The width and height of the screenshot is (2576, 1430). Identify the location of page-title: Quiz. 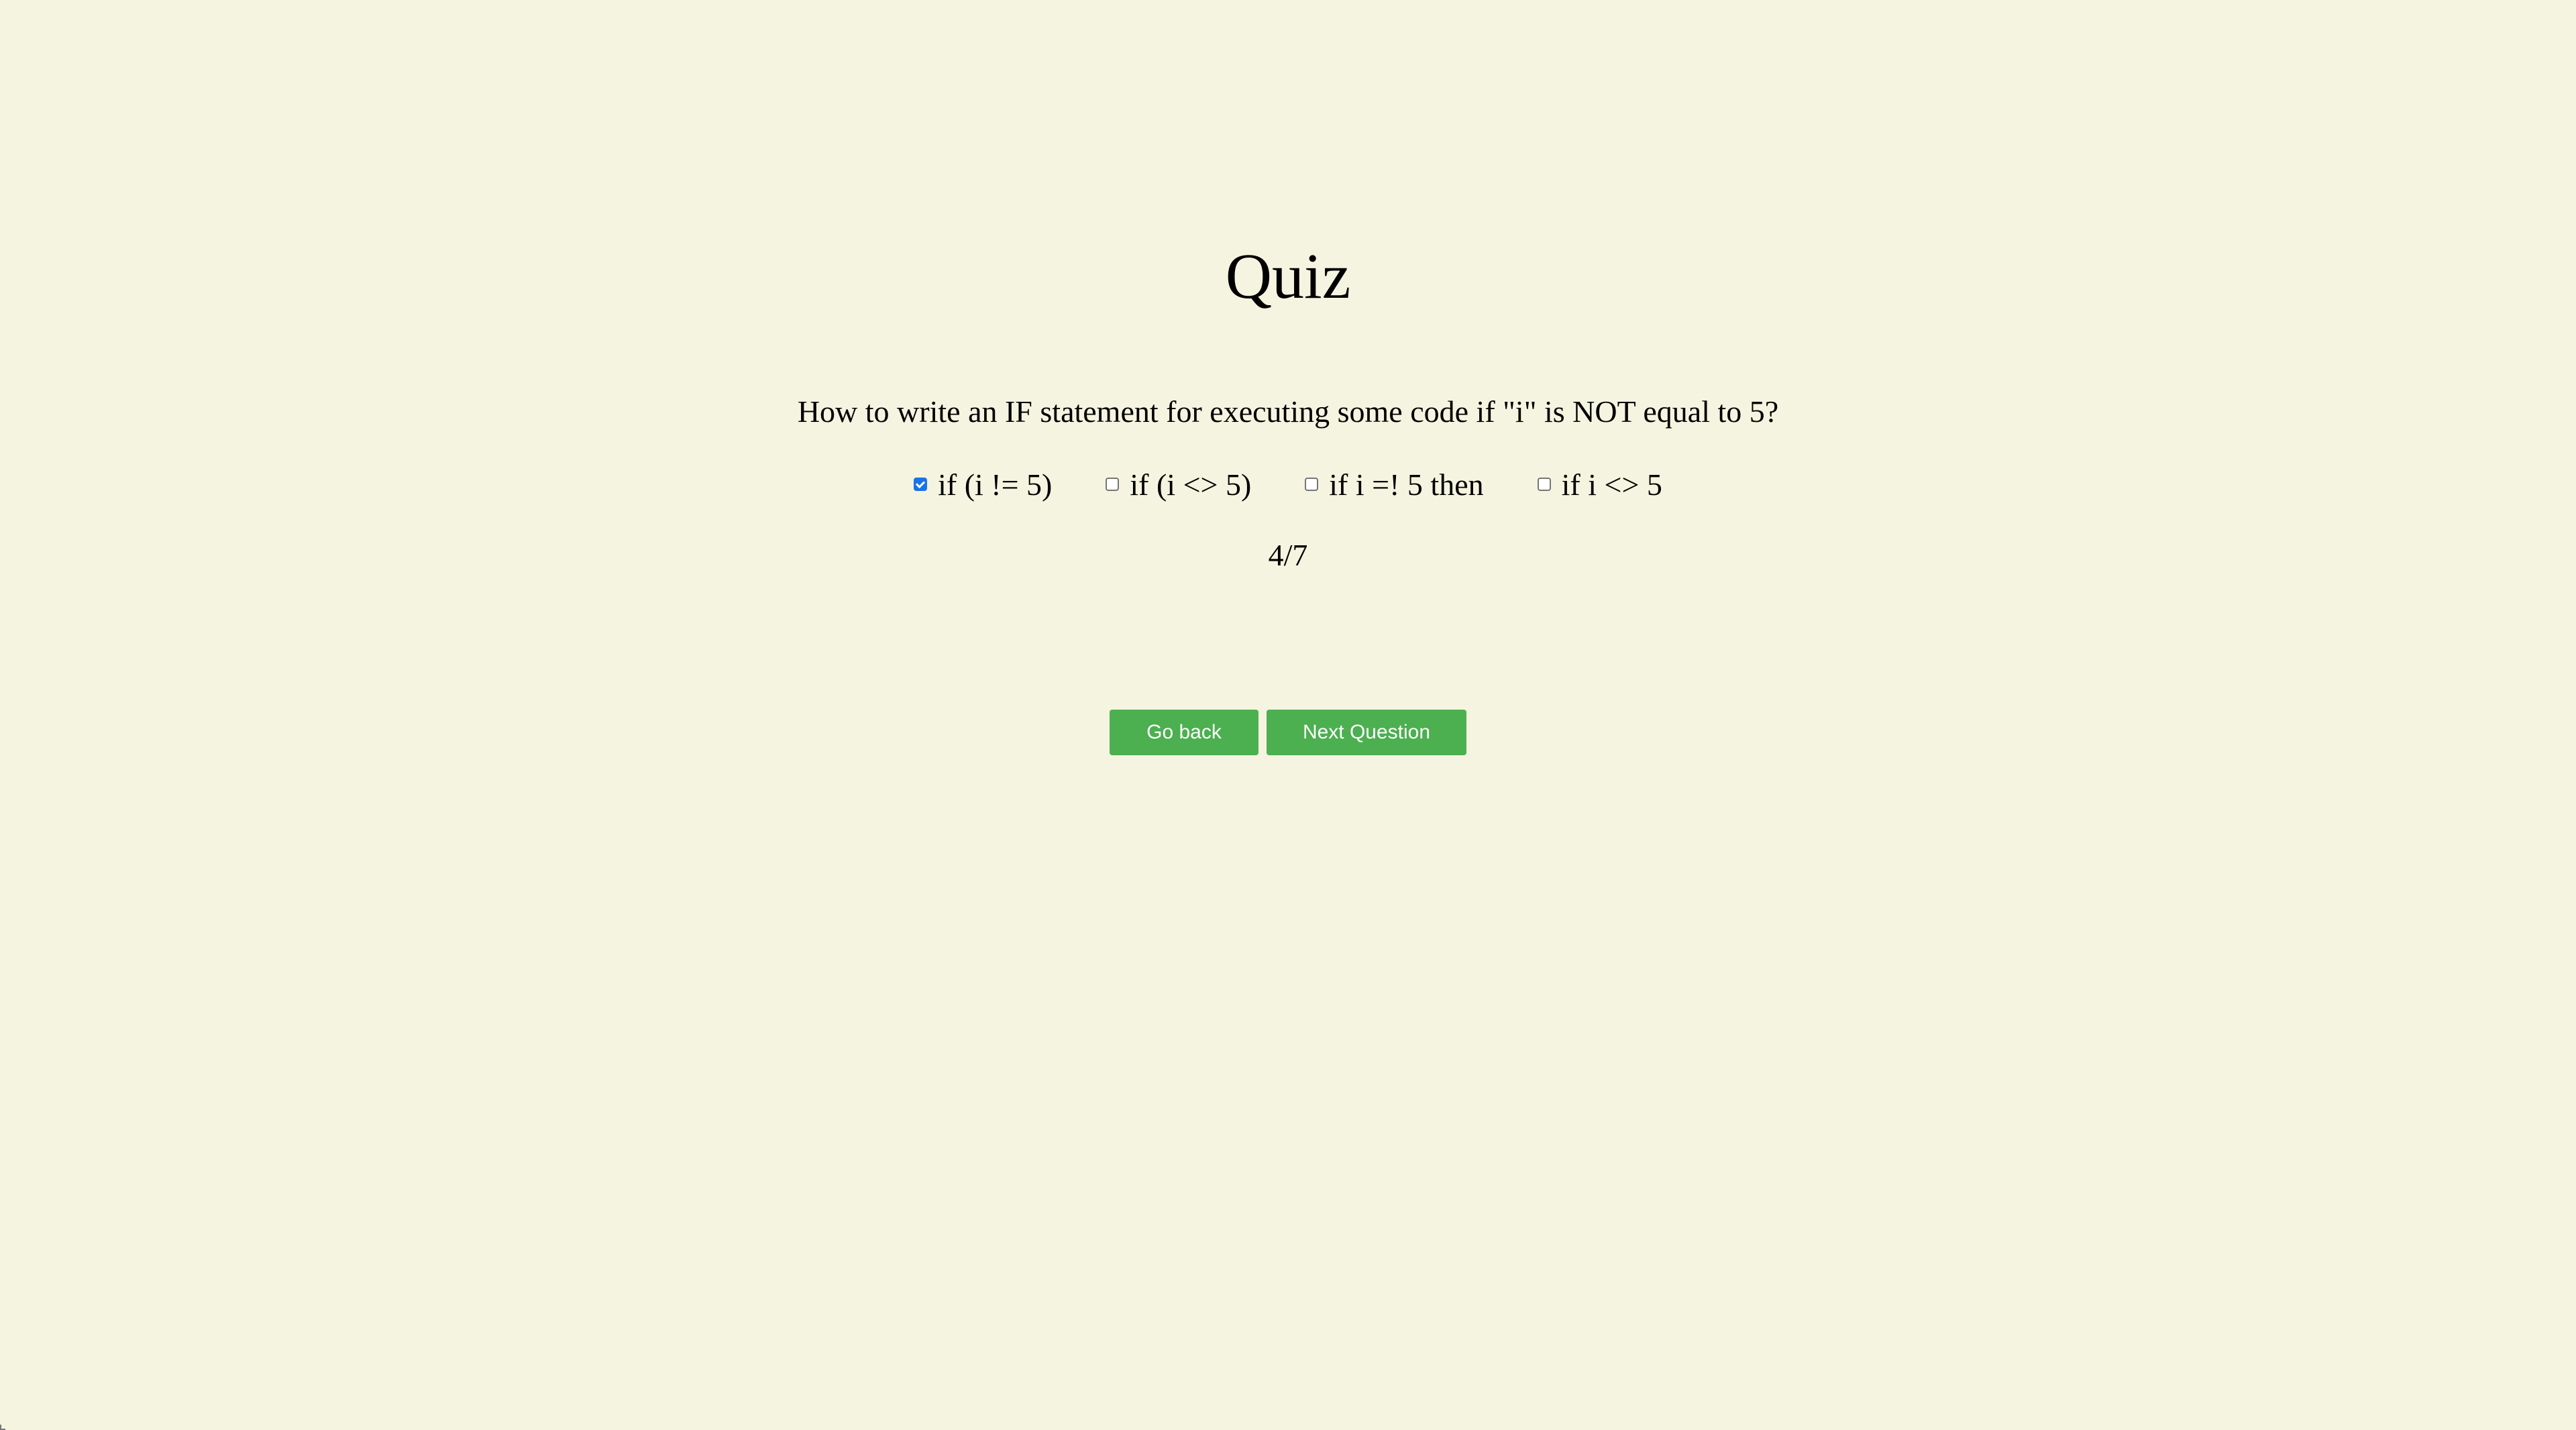
(1288, 276).